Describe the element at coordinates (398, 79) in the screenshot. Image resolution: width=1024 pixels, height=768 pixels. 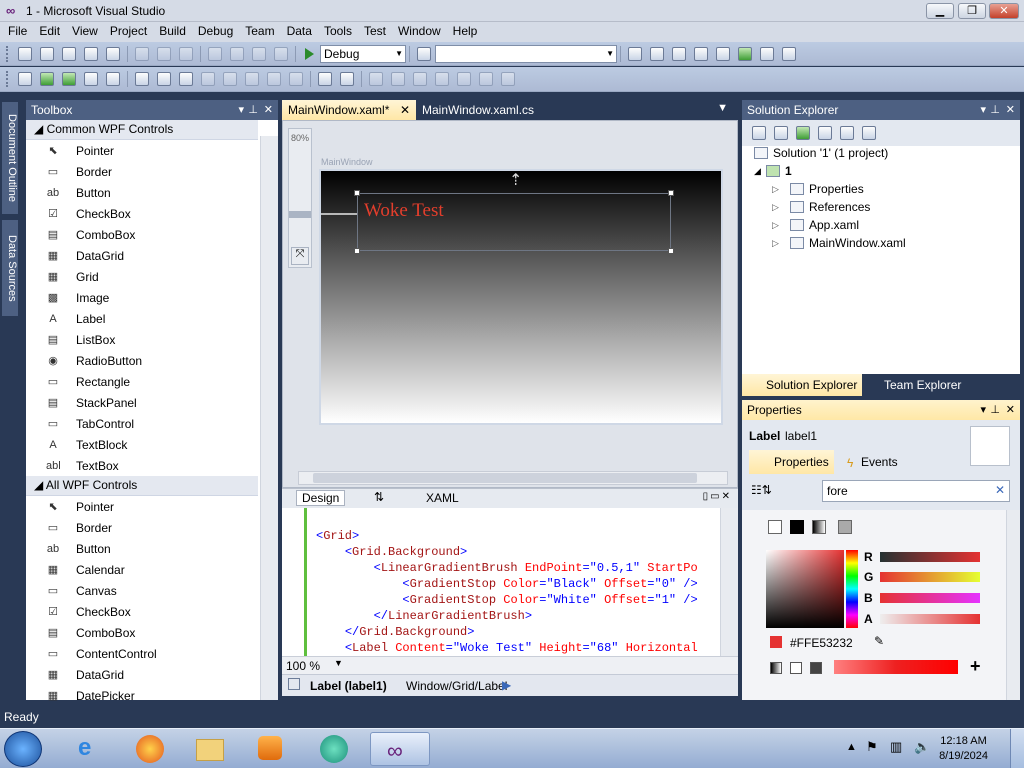
I see `send-to-back-icon` at that location.